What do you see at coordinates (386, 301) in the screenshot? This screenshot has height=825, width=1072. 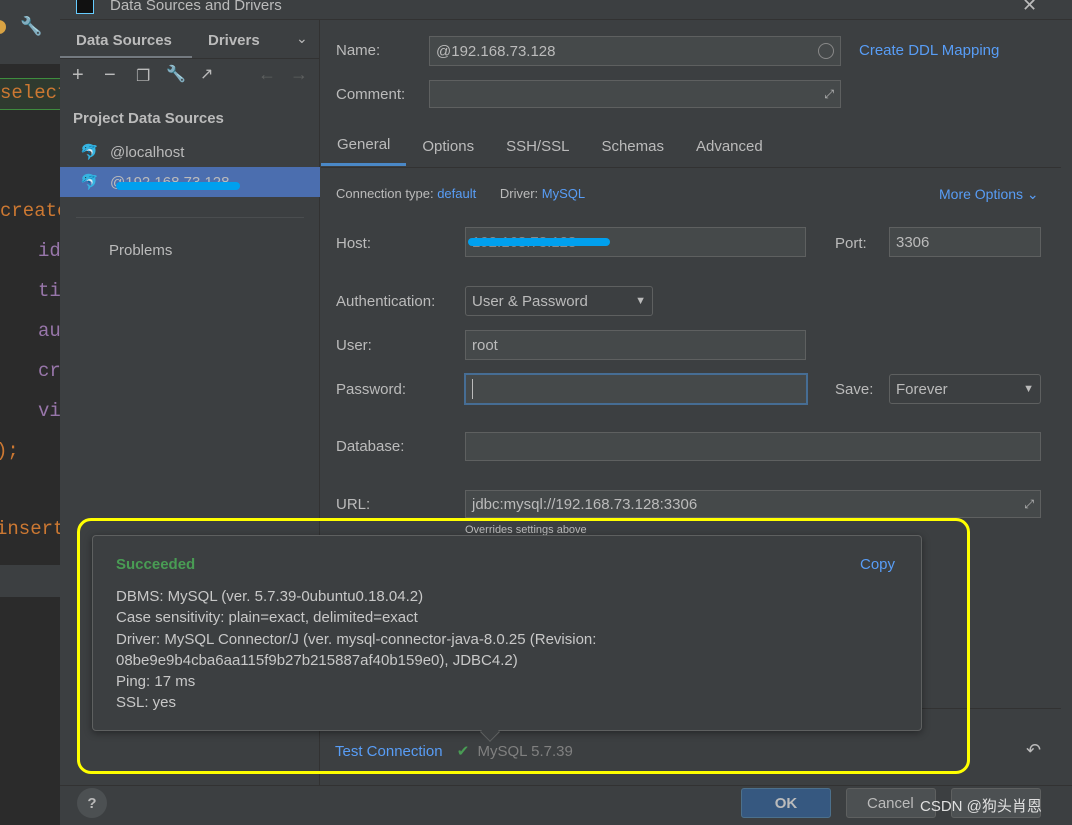 I see `authentication-label: Authentication:` at bounding box center [386, 301].